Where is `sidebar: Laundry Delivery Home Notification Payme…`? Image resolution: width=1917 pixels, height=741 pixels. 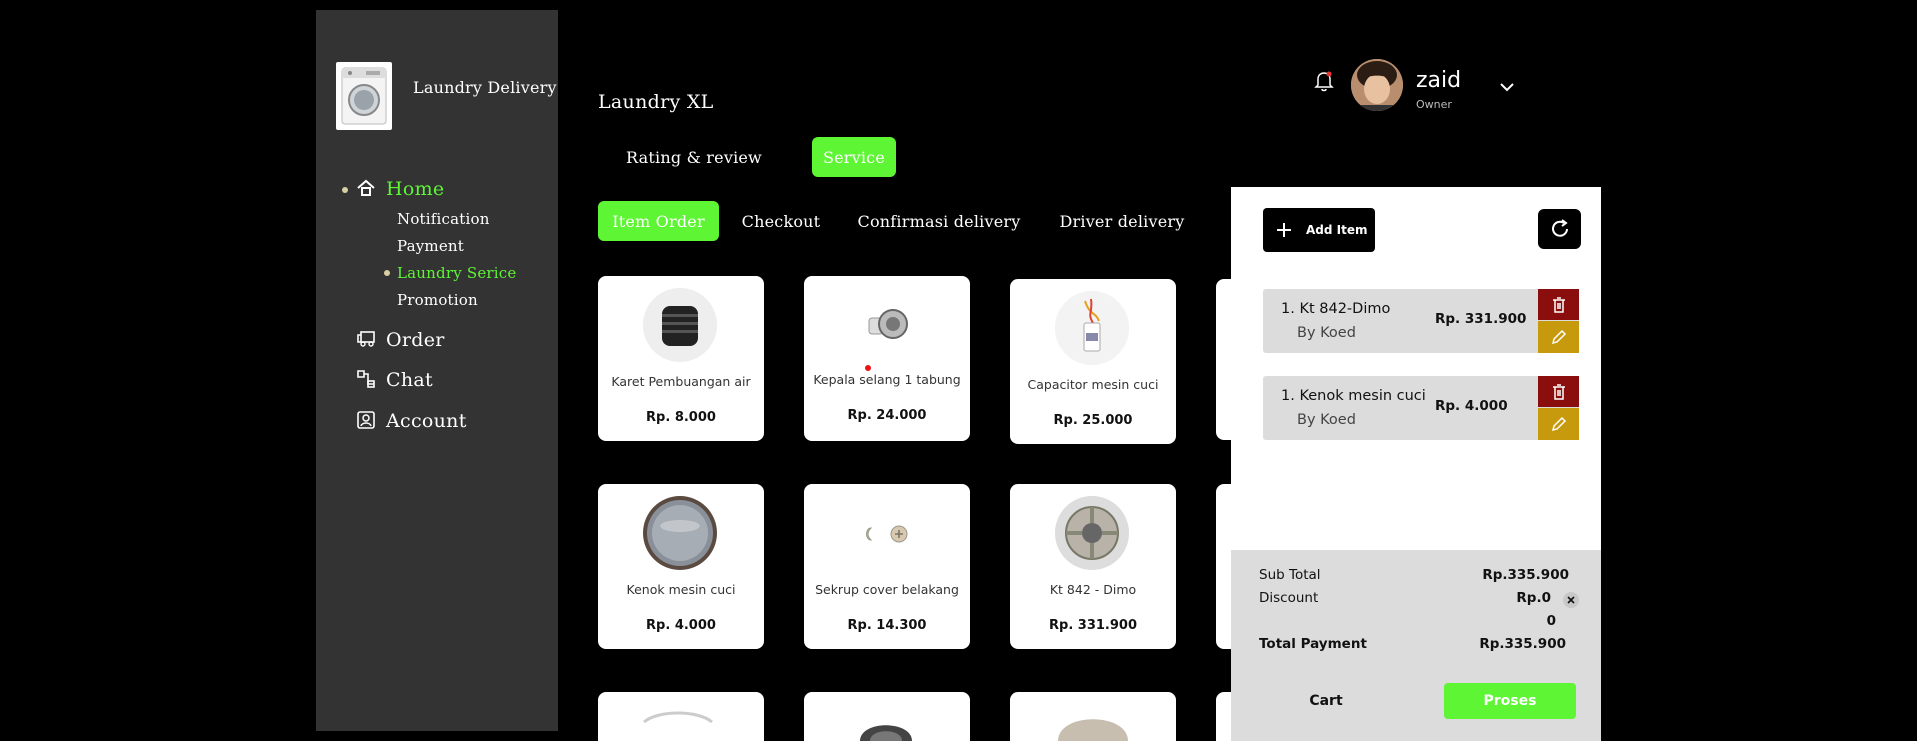 sidebar: Laundry Delivery Home Notification Payme… is located at coordinates (437, 370).